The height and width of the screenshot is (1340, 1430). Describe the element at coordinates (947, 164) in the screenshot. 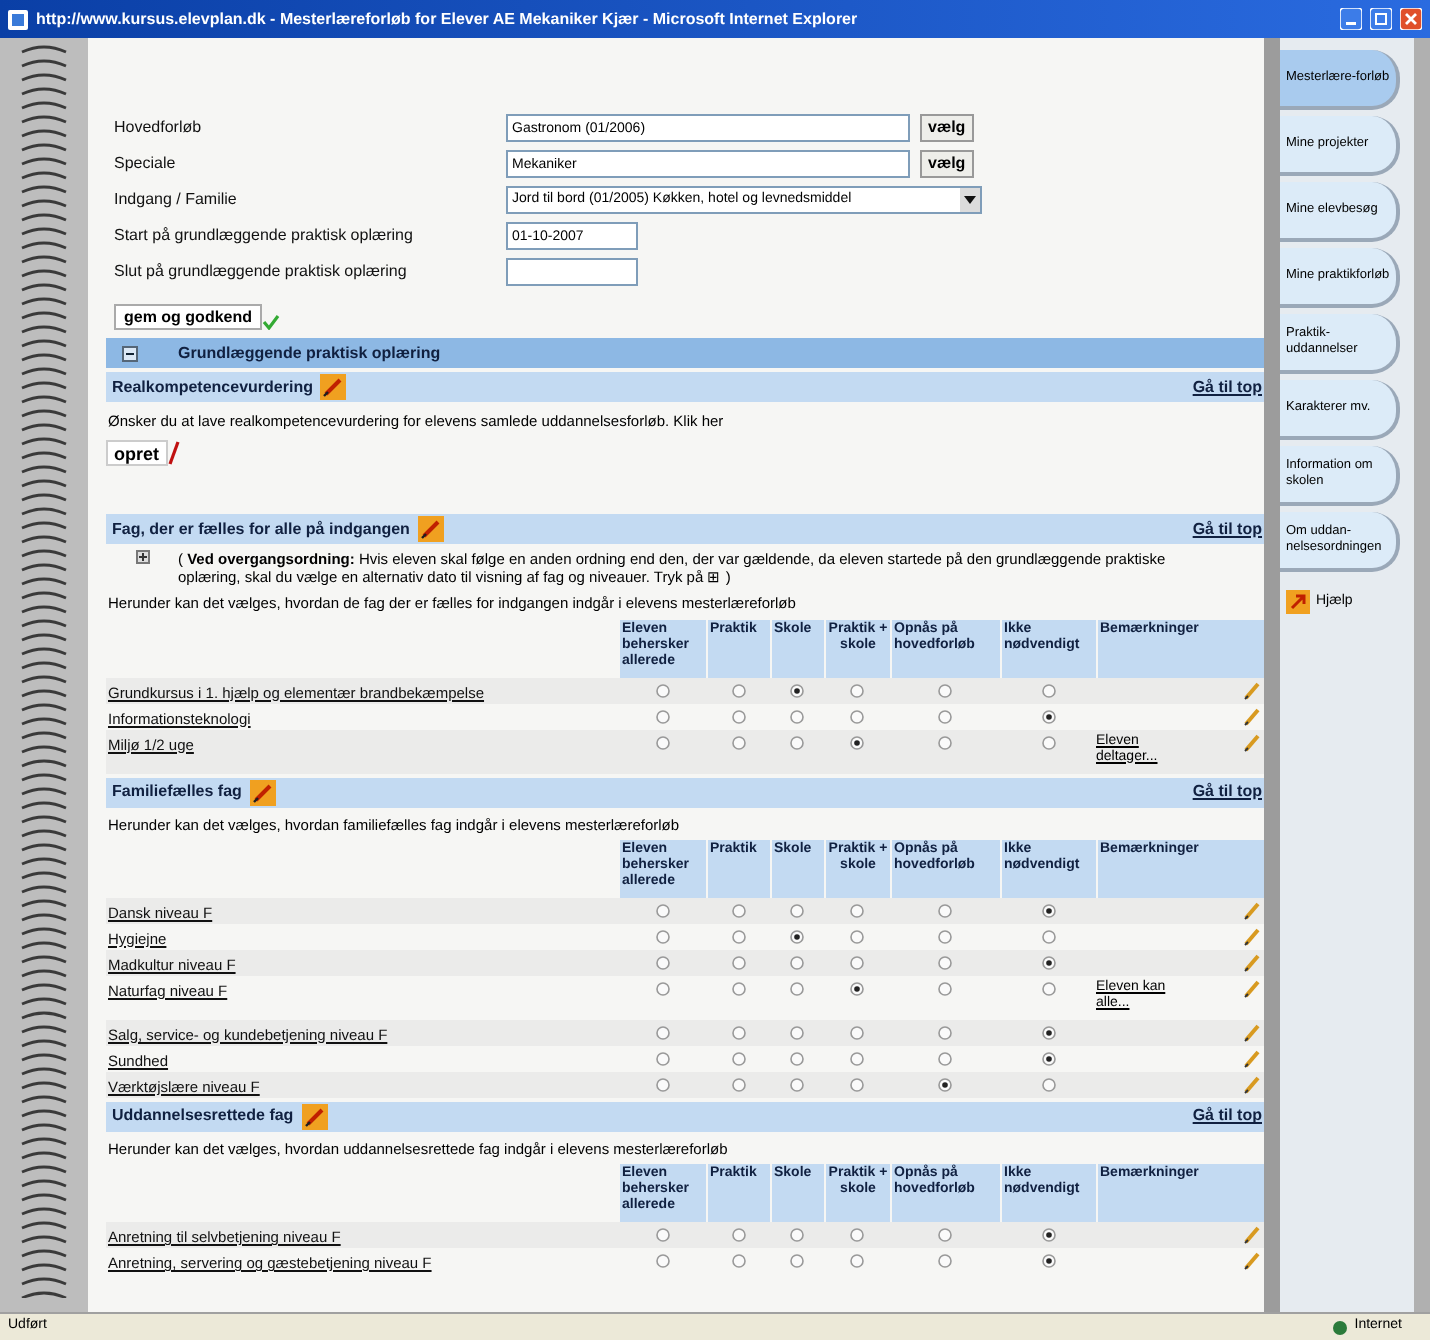

I see `select-button: vælg` at that location.